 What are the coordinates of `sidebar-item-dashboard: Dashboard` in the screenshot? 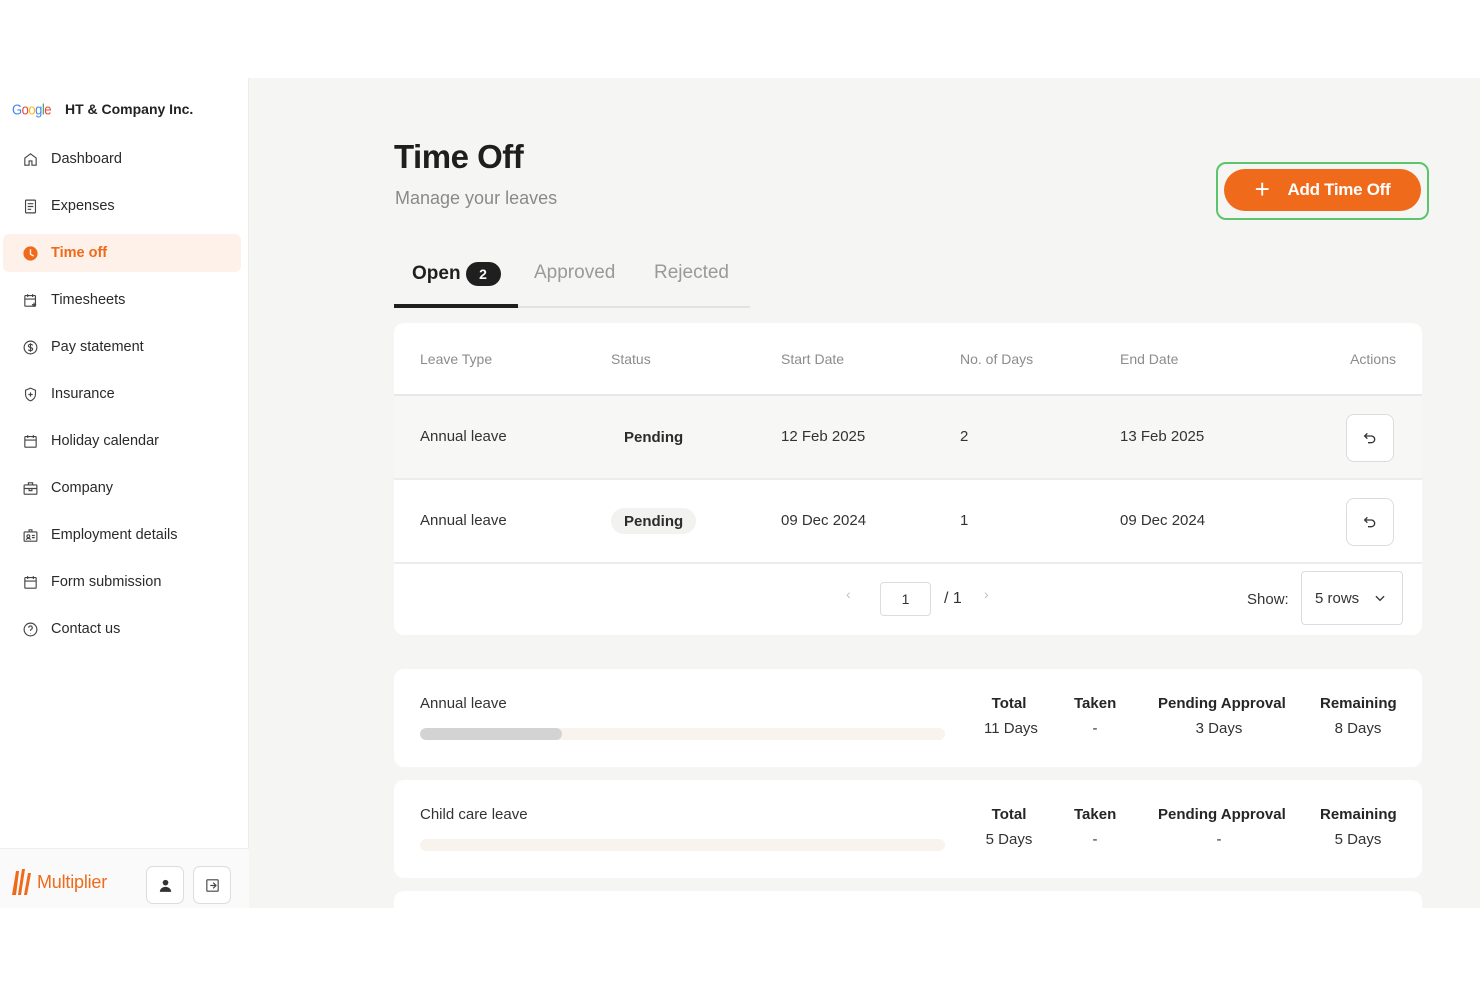 It's located at (122, 159).